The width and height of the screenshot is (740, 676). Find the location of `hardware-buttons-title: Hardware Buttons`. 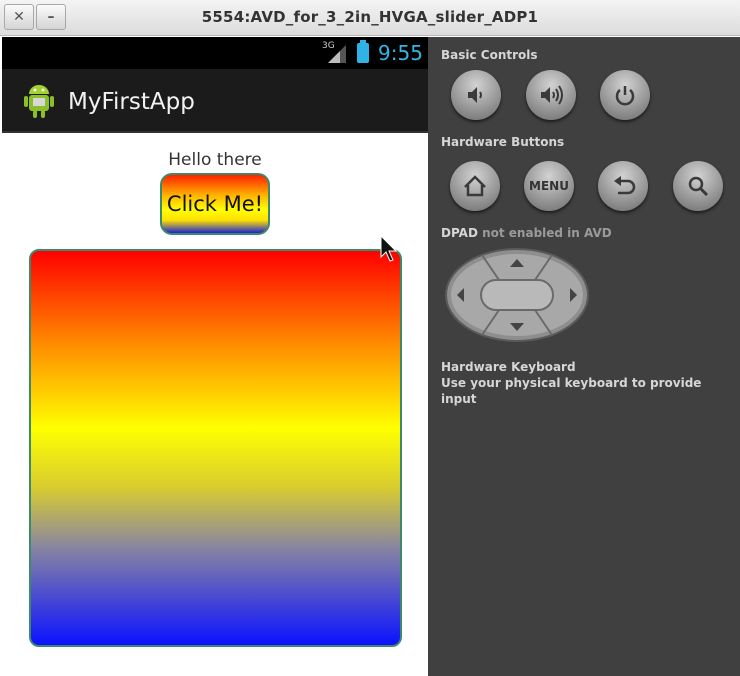

hardware-buttons-title: Hardware Buttons is located at coordinates (503, 142).